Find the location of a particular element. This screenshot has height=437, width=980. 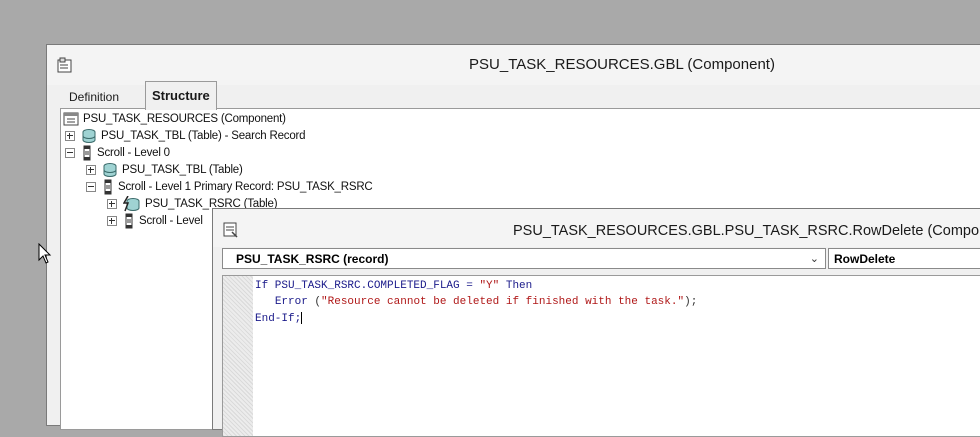

mouse-pointer-icon is located at coordinates (45, 253).